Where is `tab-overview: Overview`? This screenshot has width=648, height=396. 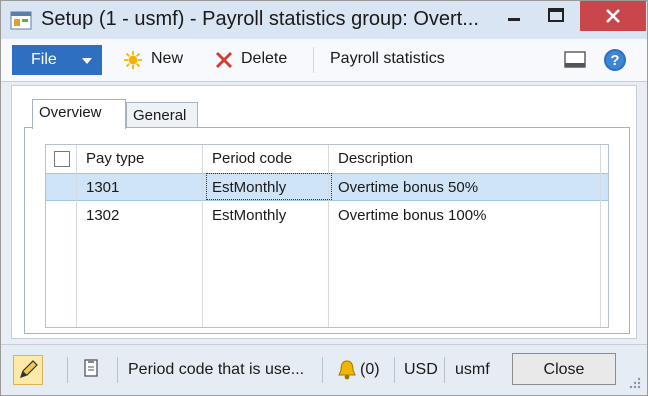 tab-overview: Overview is located at coordinates (79, 114).